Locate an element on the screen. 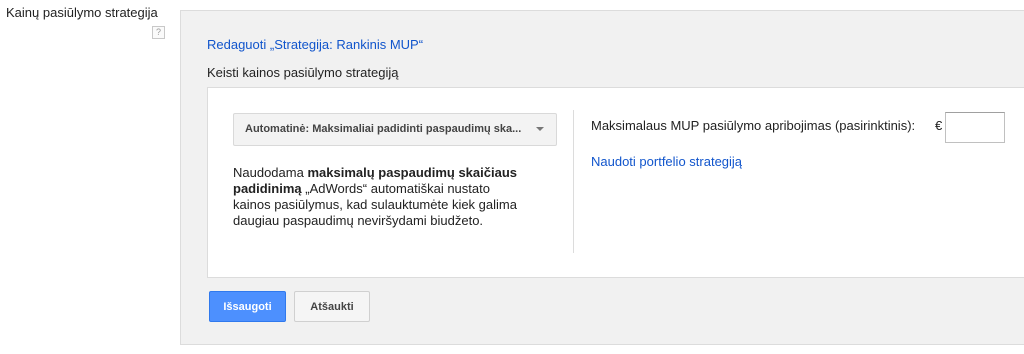 The image size is (1024, 354). use-portfolio-strategy-link: Naudoti portfelio strategiją is located at coordinates (666, 161).